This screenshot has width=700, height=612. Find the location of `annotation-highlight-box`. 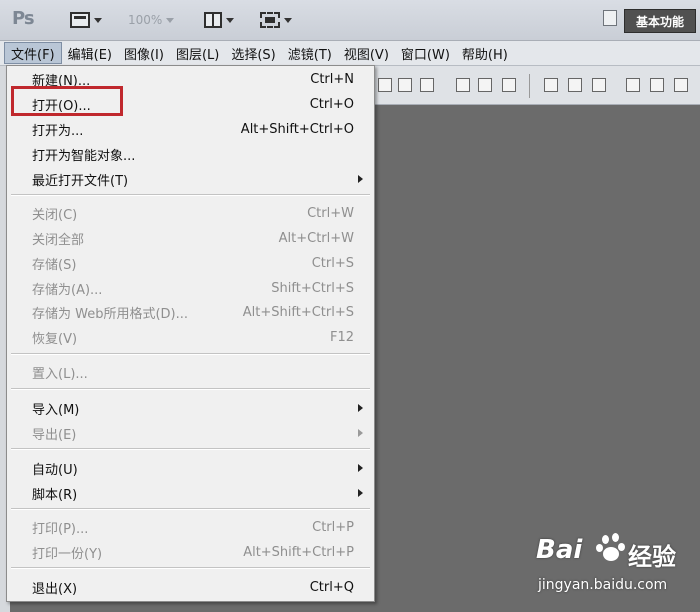

annotation-highlight-box is located at coordinates (67, 101).